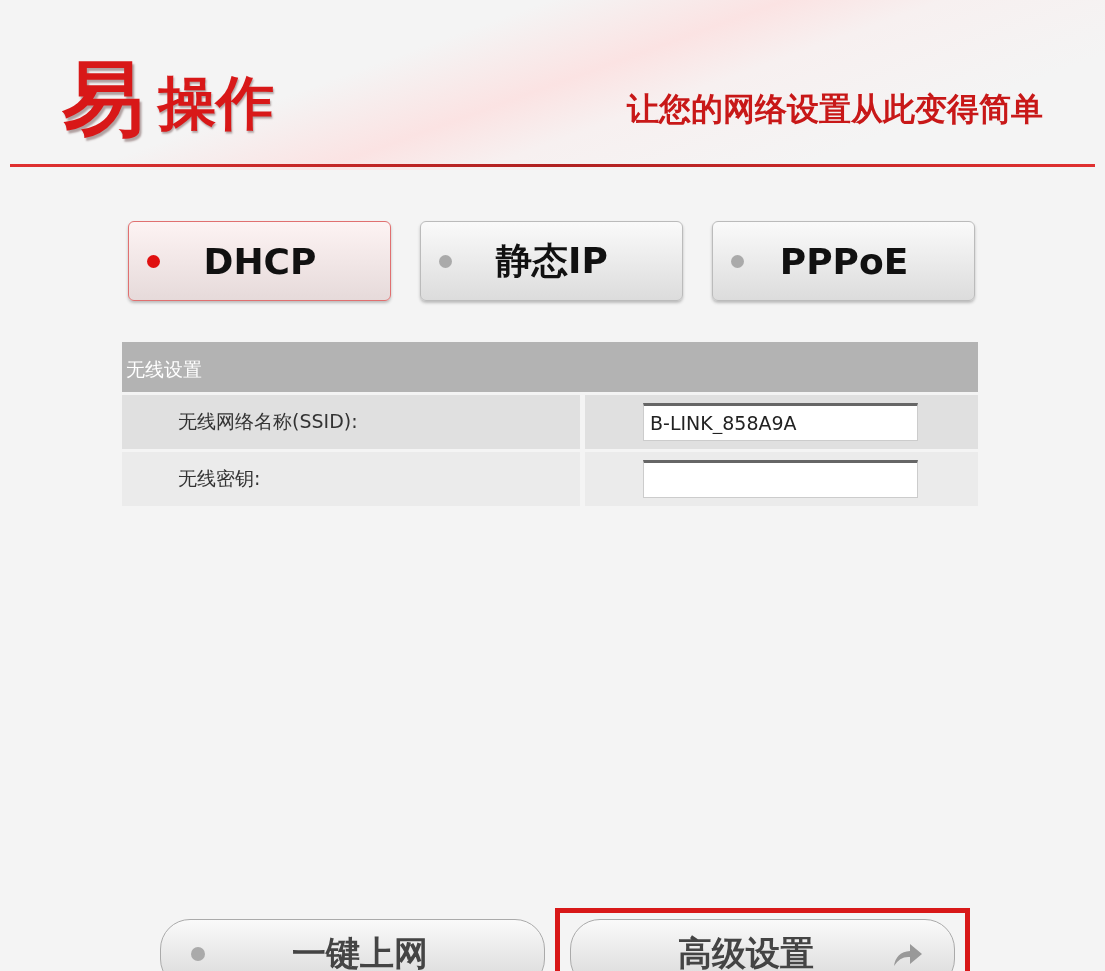  I want to click on action-button: 高级设置, so click(762, 945).